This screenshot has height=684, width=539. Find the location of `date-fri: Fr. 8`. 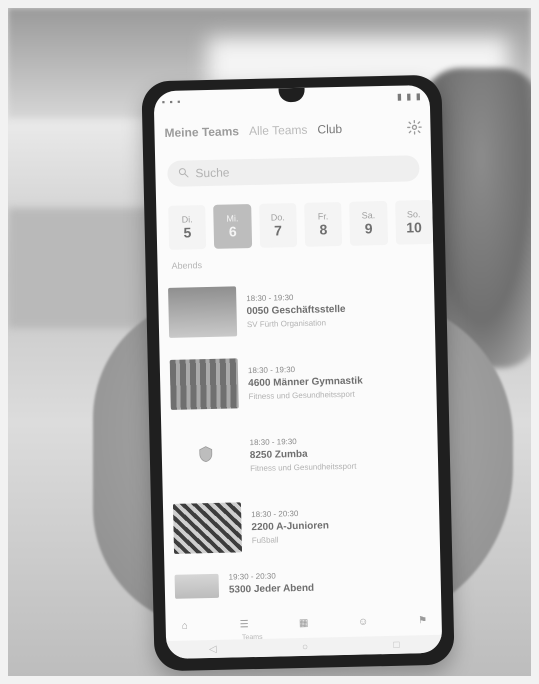

date-fri: Fr. 8 is located at coordinates (323, 224).